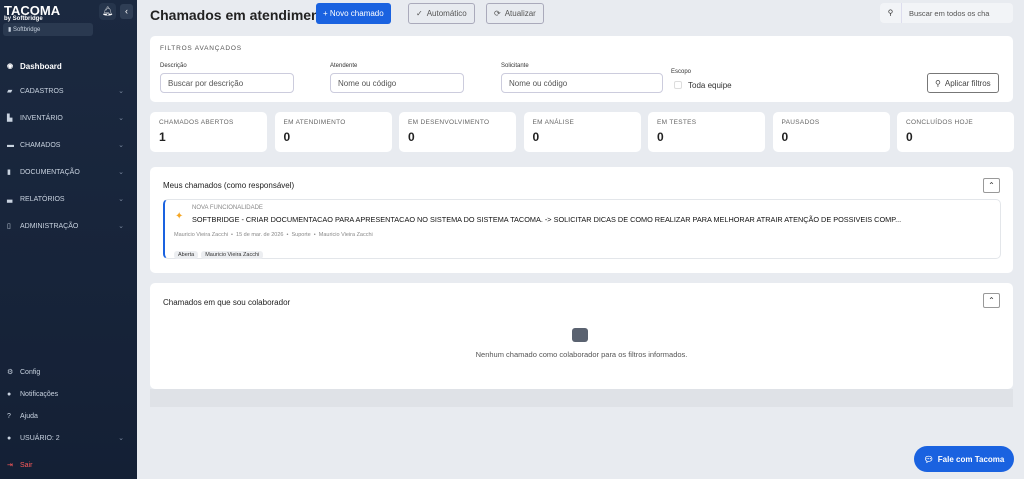  I want to click on section-title: Meus chamados (como responsável), so click(229, 185).